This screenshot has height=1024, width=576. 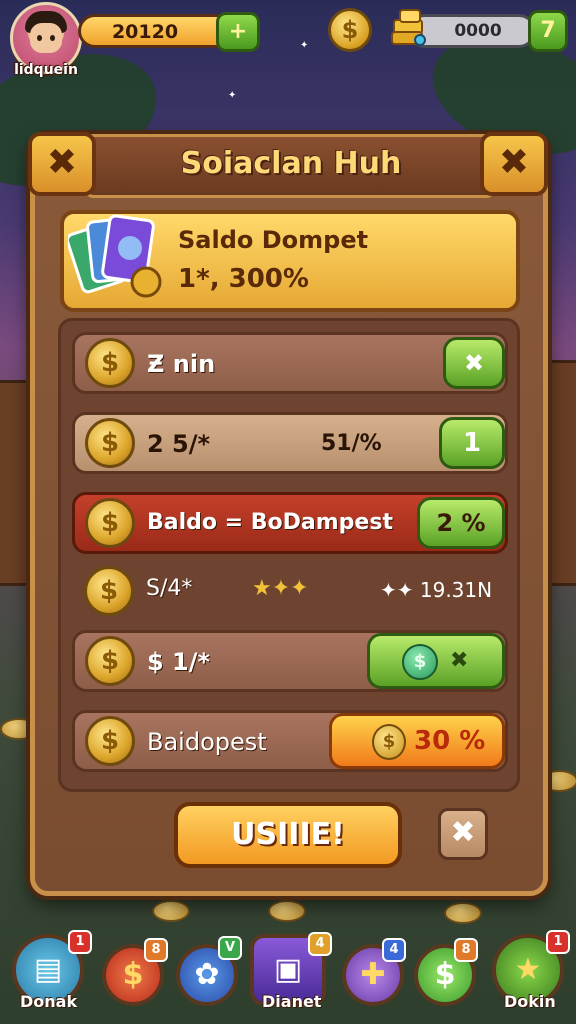 What do you see at coordinates (408, 27) in the screenshot?
I see `gold-bars-icon` at bounding box center [408, 27].